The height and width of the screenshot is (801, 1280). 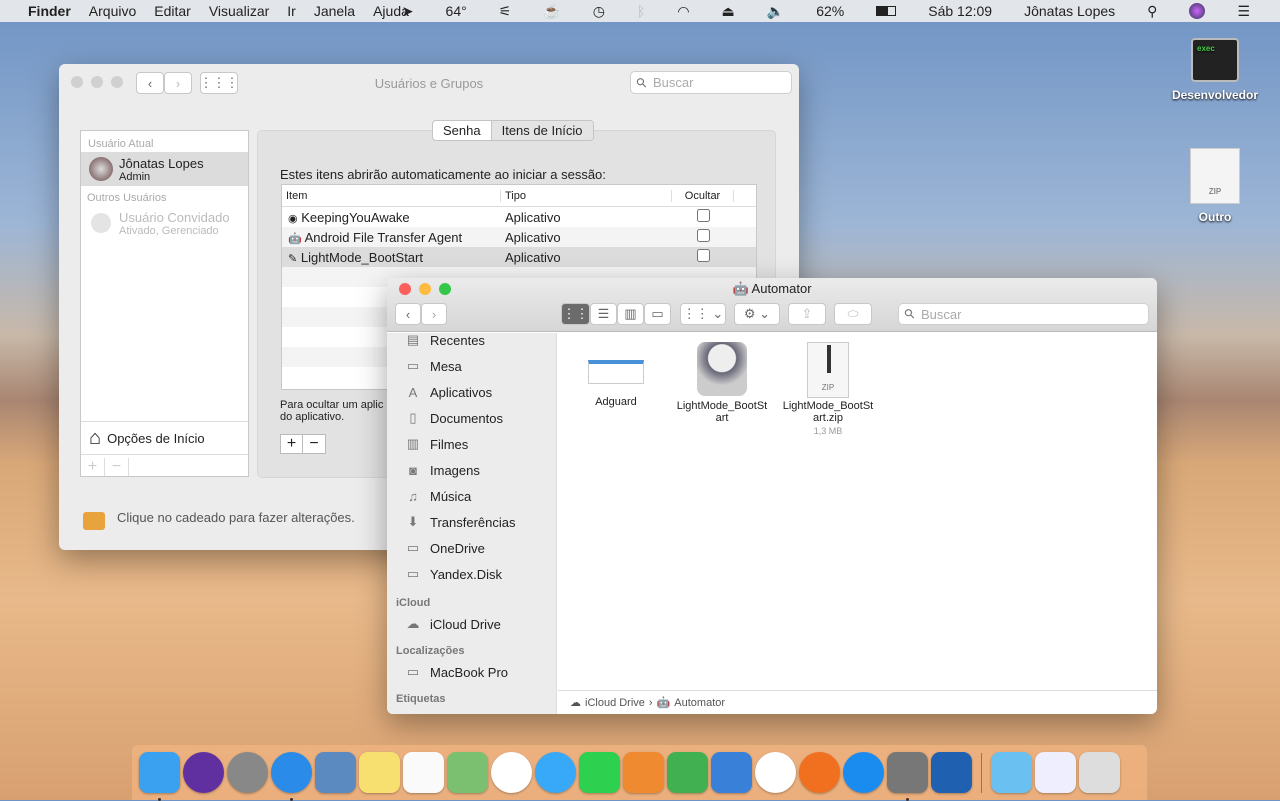 What do you see at coordinates (408, 314) in the screenshot?
I see `back-button: ‹` at bounding box center [408, 314].